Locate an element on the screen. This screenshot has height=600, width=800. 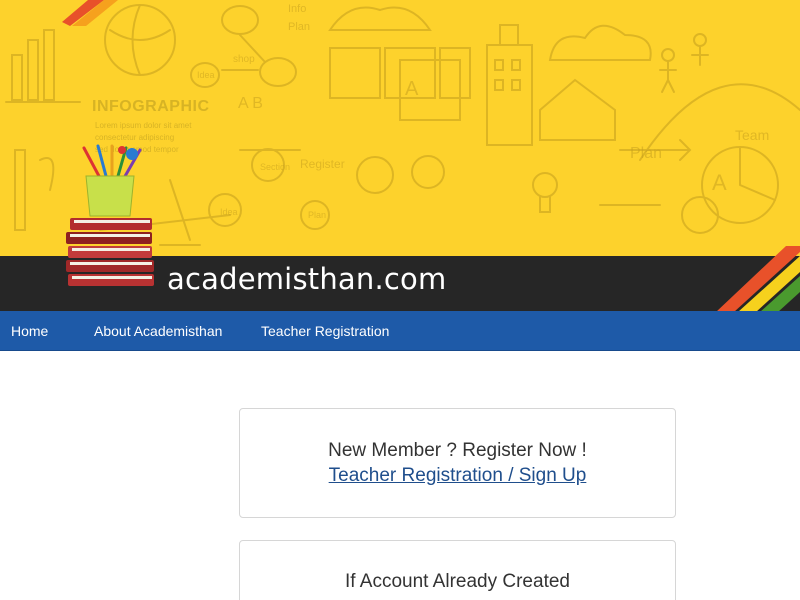
books-pencil-logo is located at coordinates (110, 215).